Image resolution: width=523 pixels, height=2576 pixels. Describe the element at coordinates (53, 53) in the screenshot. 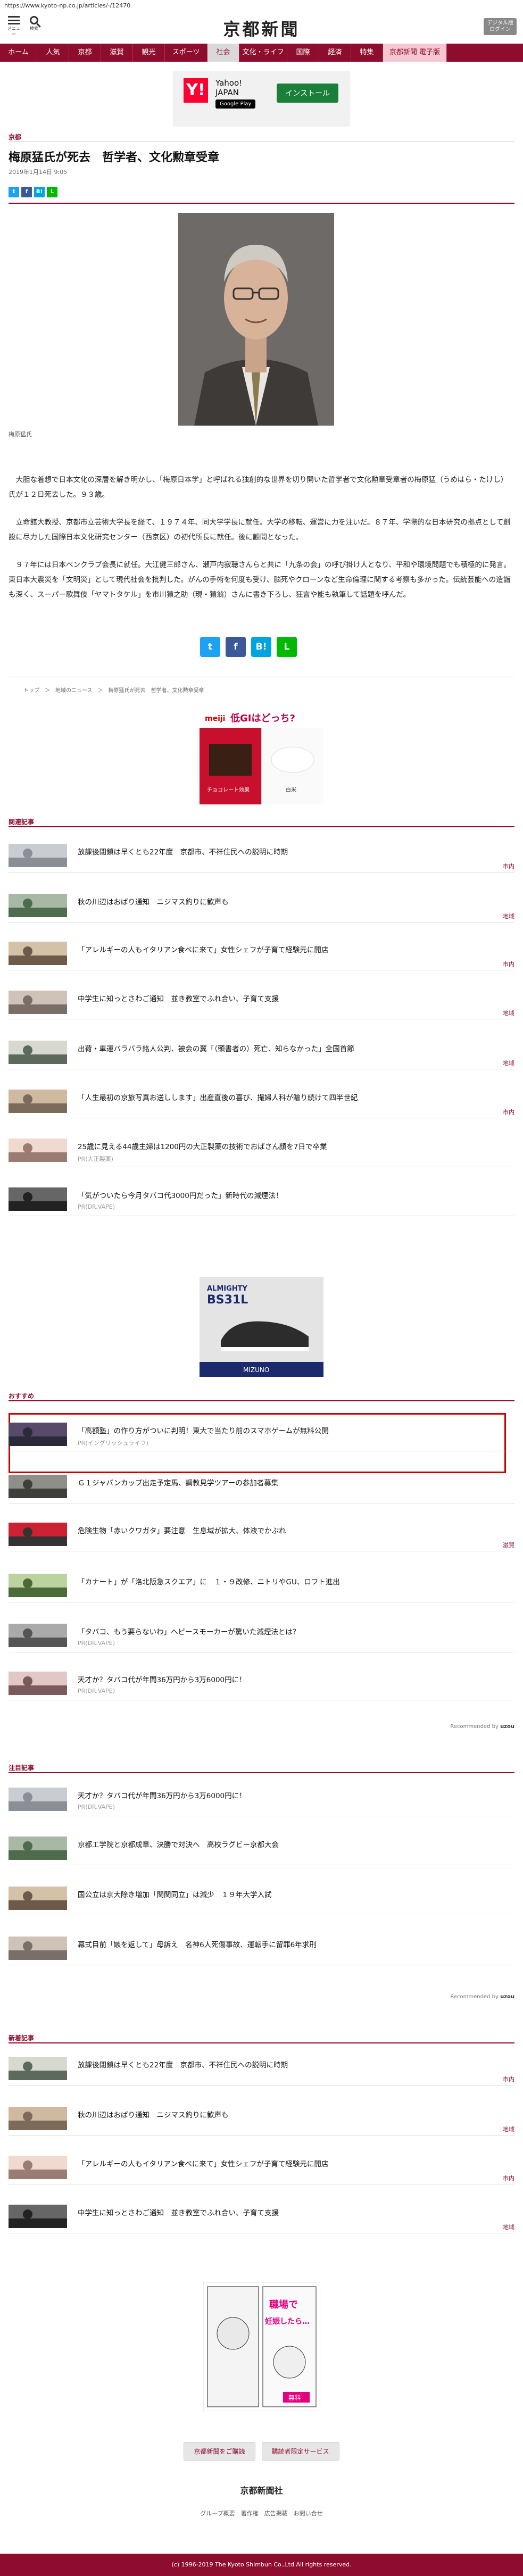

I see `nav-item: 人気` at that location.